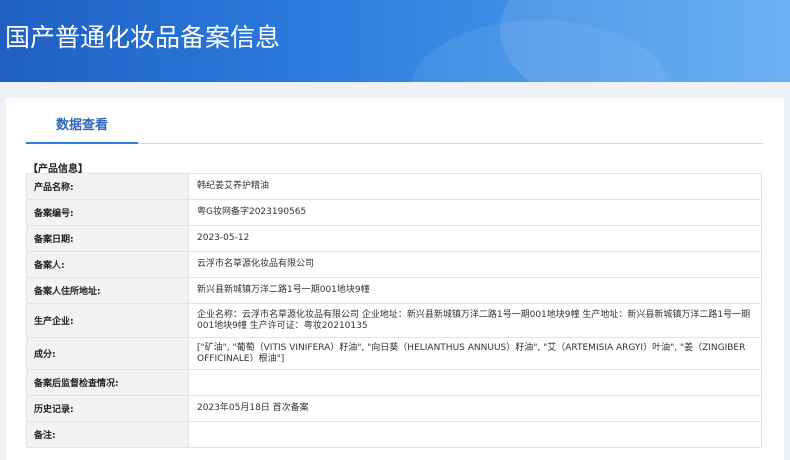 This screenshot has width=790, height=460. Describe the element at coordinates (475, 212) in the screenshot. I see `row-value: 粤G妆网备字2023190565` at that location.